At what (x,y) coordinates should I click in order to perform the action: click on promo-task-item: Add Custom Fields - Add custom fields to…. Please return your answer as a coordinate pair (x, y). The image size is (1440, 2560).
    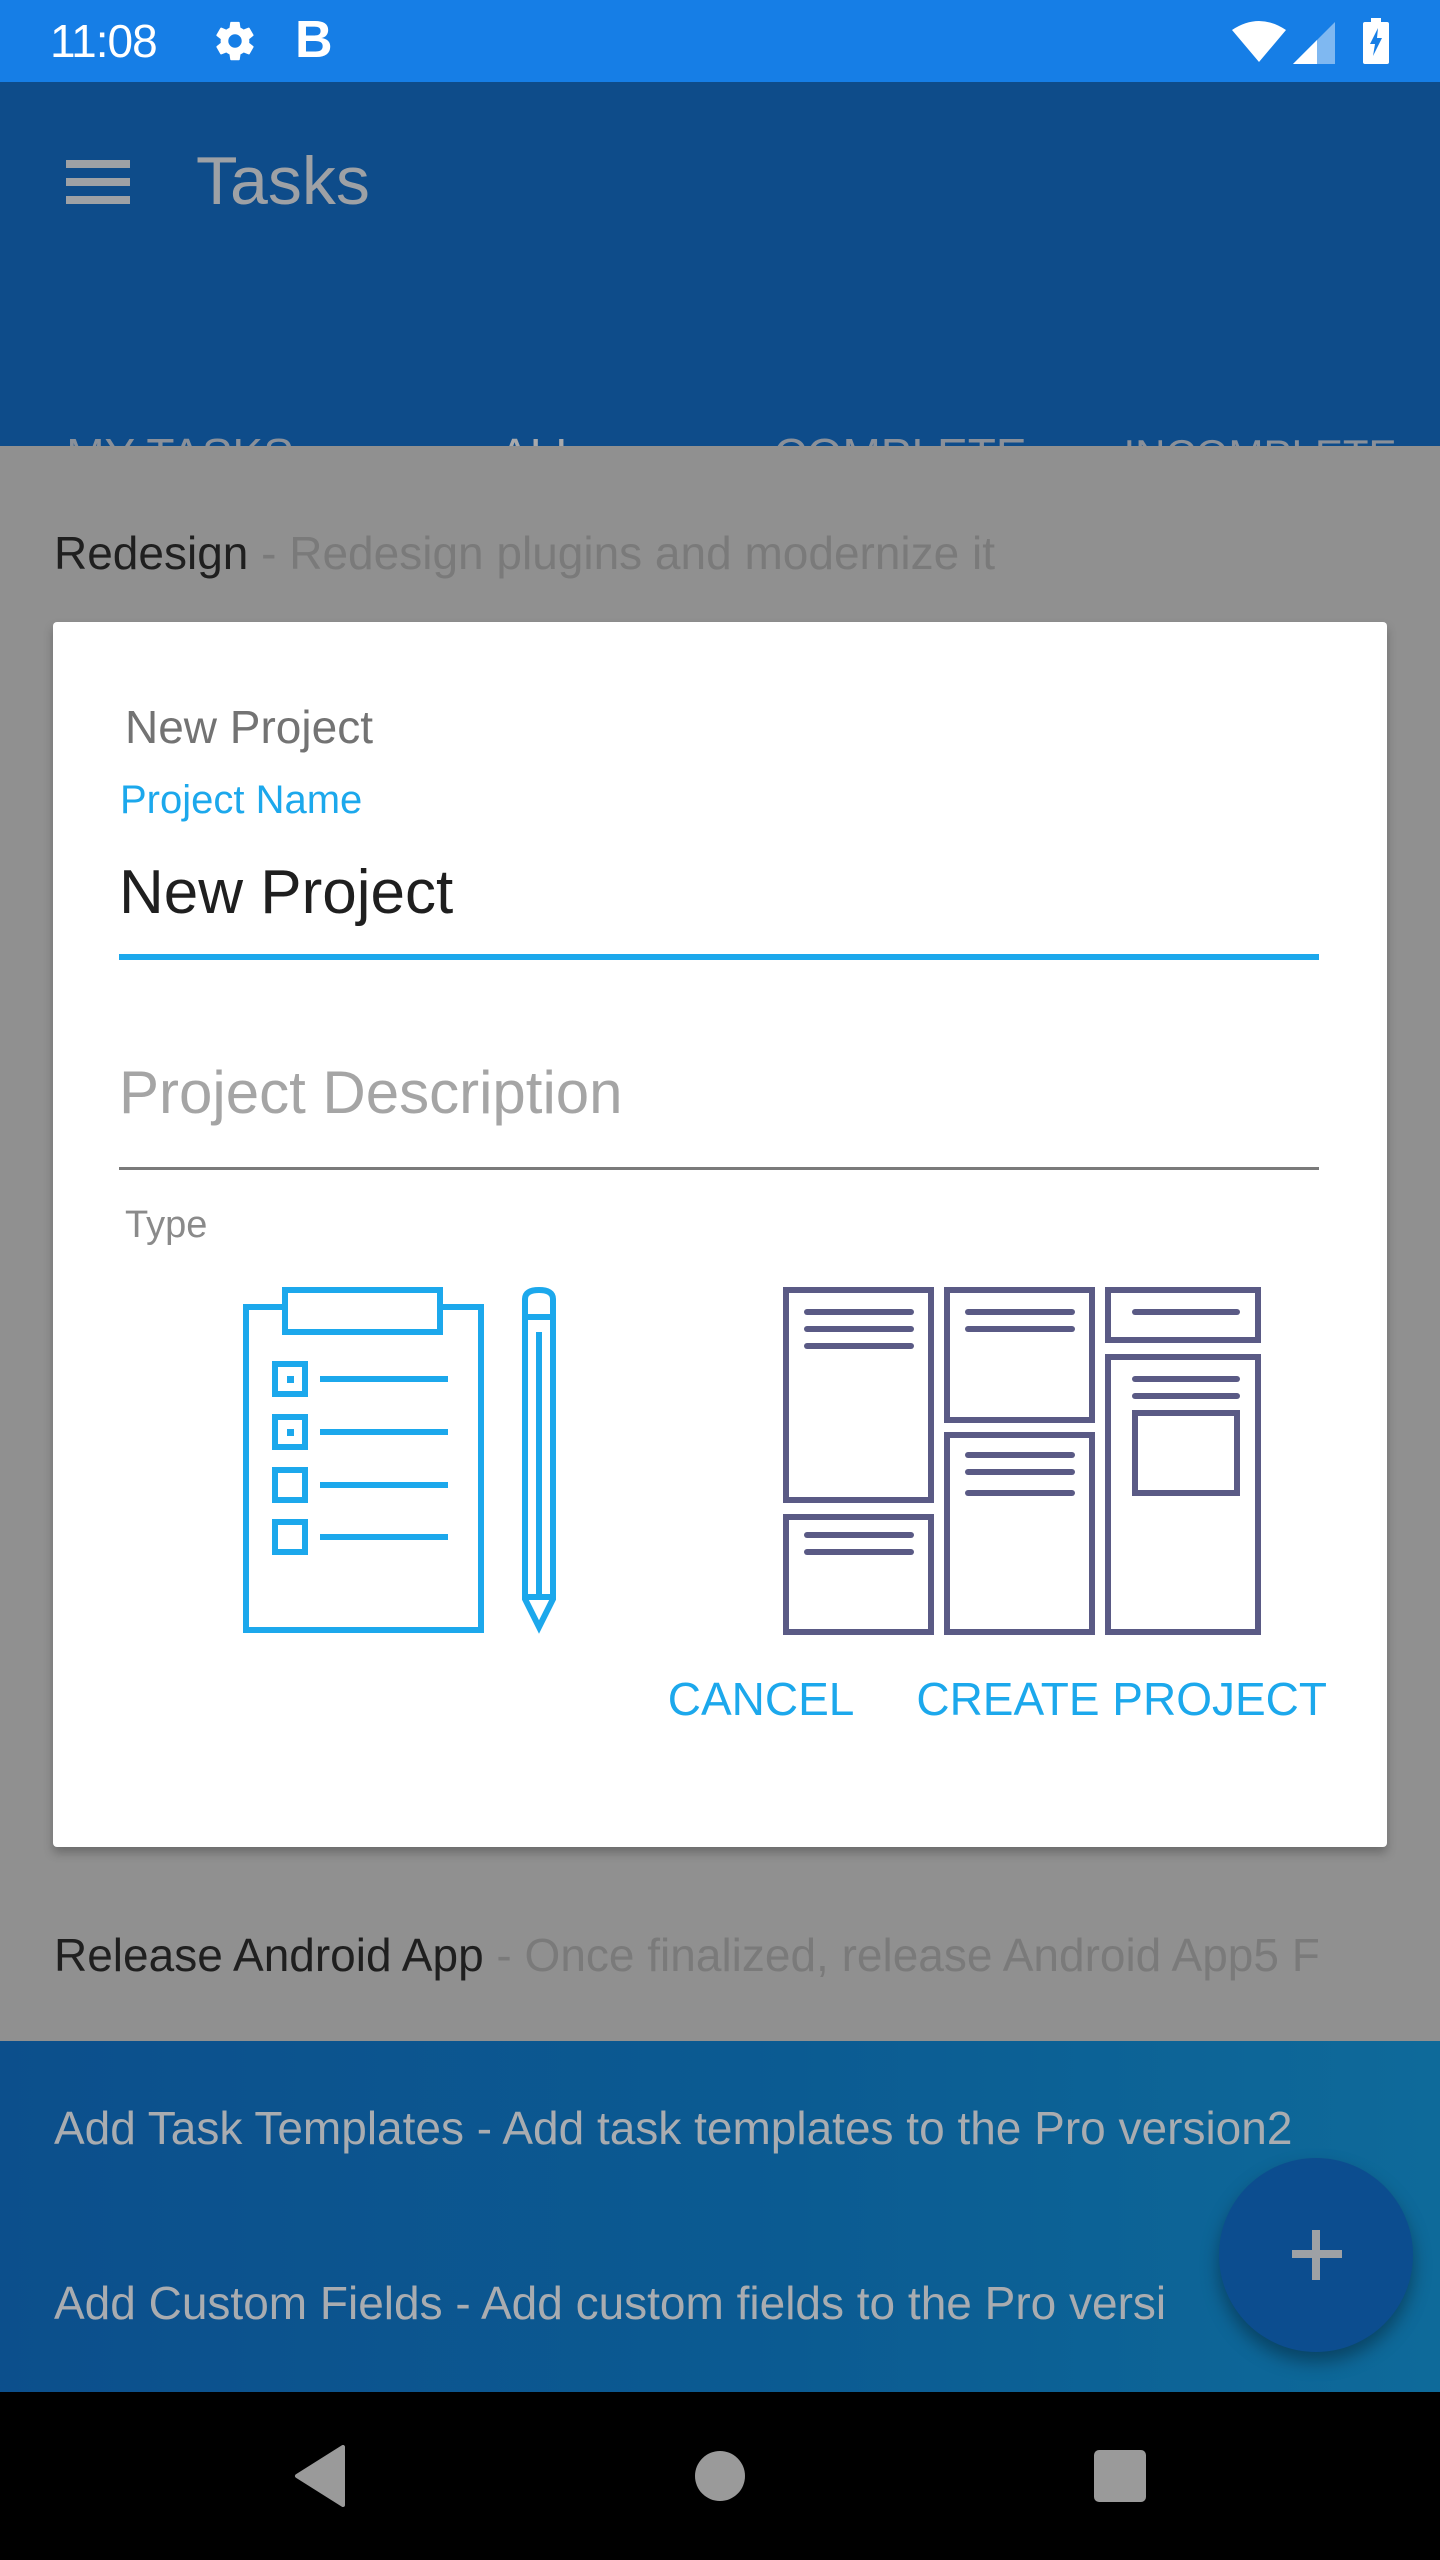
    Looking at the image, I should click on (654, 2303).